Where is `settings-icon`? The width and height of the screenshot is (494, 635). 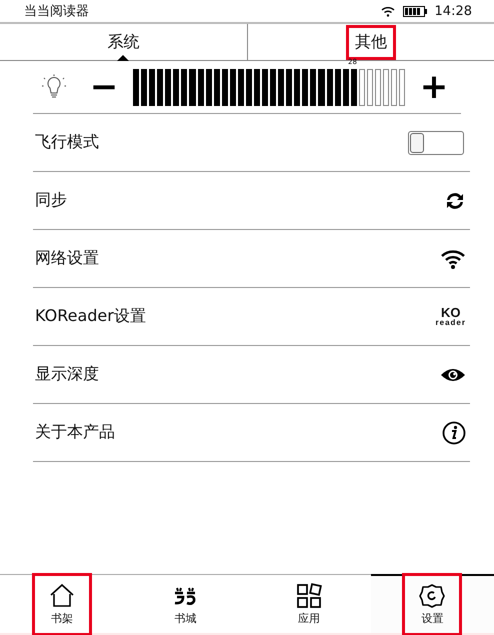 settings-icon is located at coordinates (432, 596).